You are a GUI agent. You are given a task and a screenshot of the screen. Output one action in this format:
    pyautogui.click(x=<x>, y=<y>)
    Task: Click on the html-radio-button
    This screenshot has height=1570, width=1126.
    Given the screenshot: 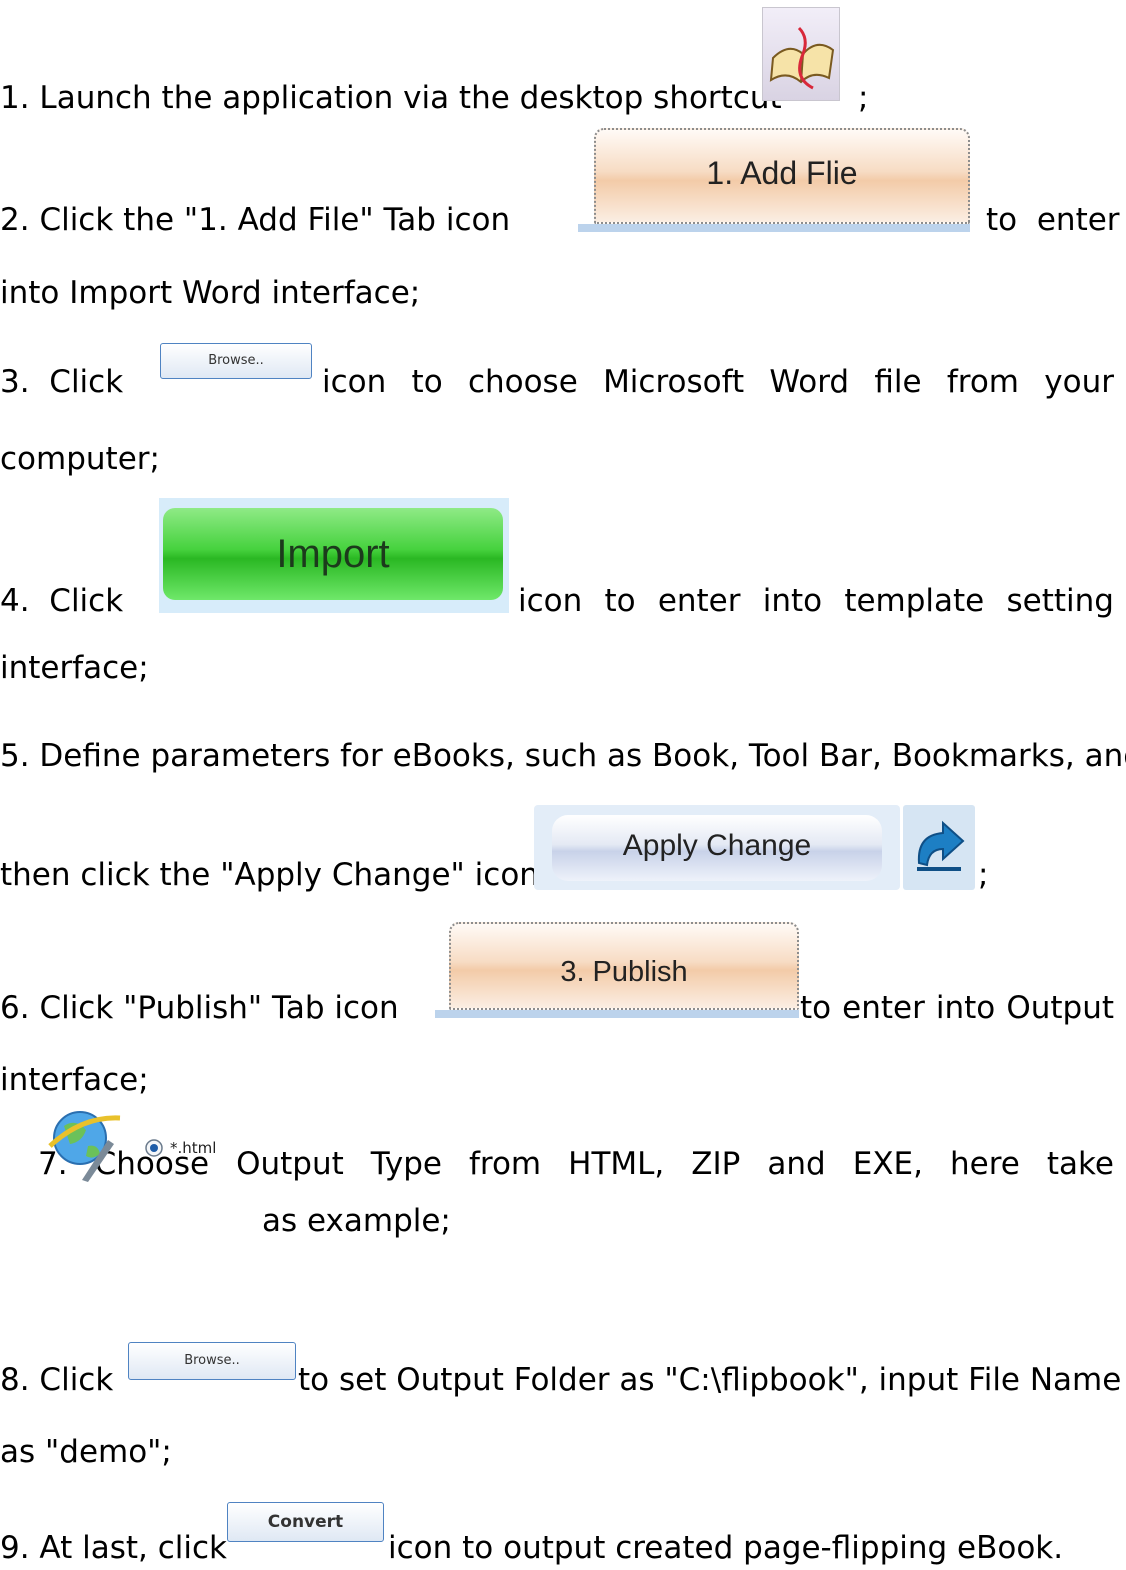 What is the action you would take?
    pyautogui.click(x=154, y=1148)
    